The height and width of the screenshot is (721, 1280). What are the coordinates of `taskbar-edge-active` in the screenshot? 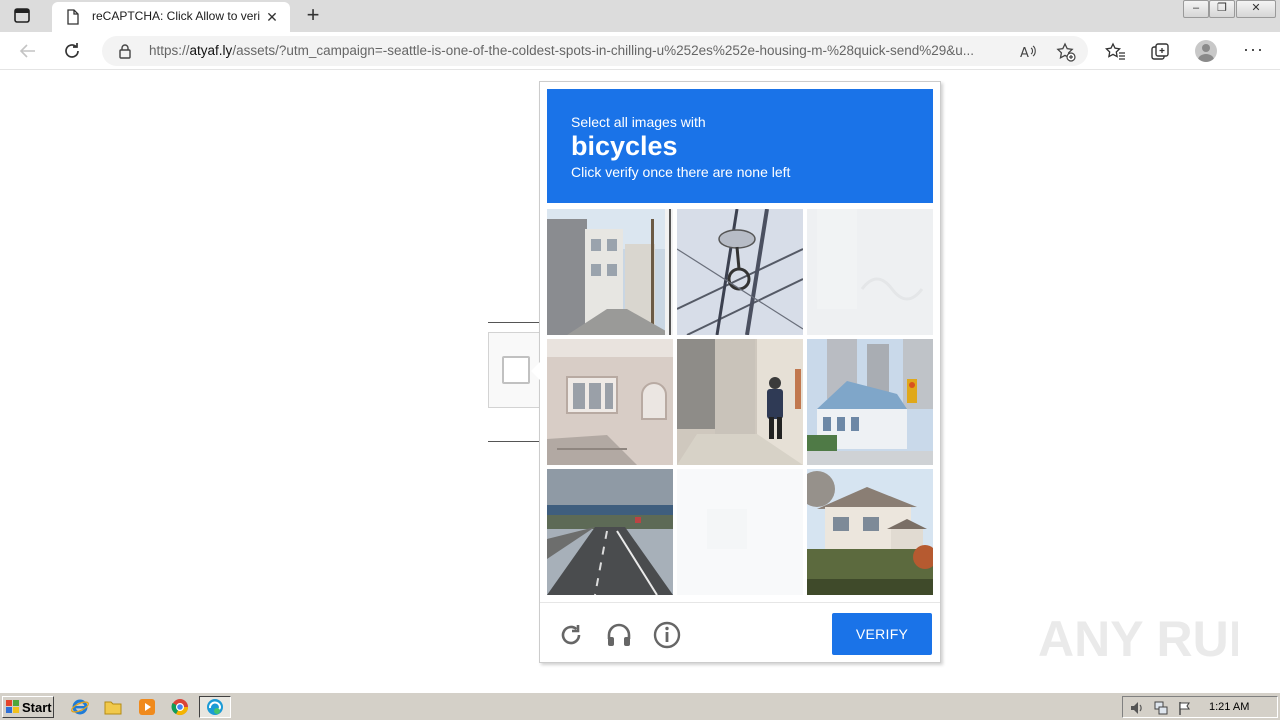 It's located at (215, 707).